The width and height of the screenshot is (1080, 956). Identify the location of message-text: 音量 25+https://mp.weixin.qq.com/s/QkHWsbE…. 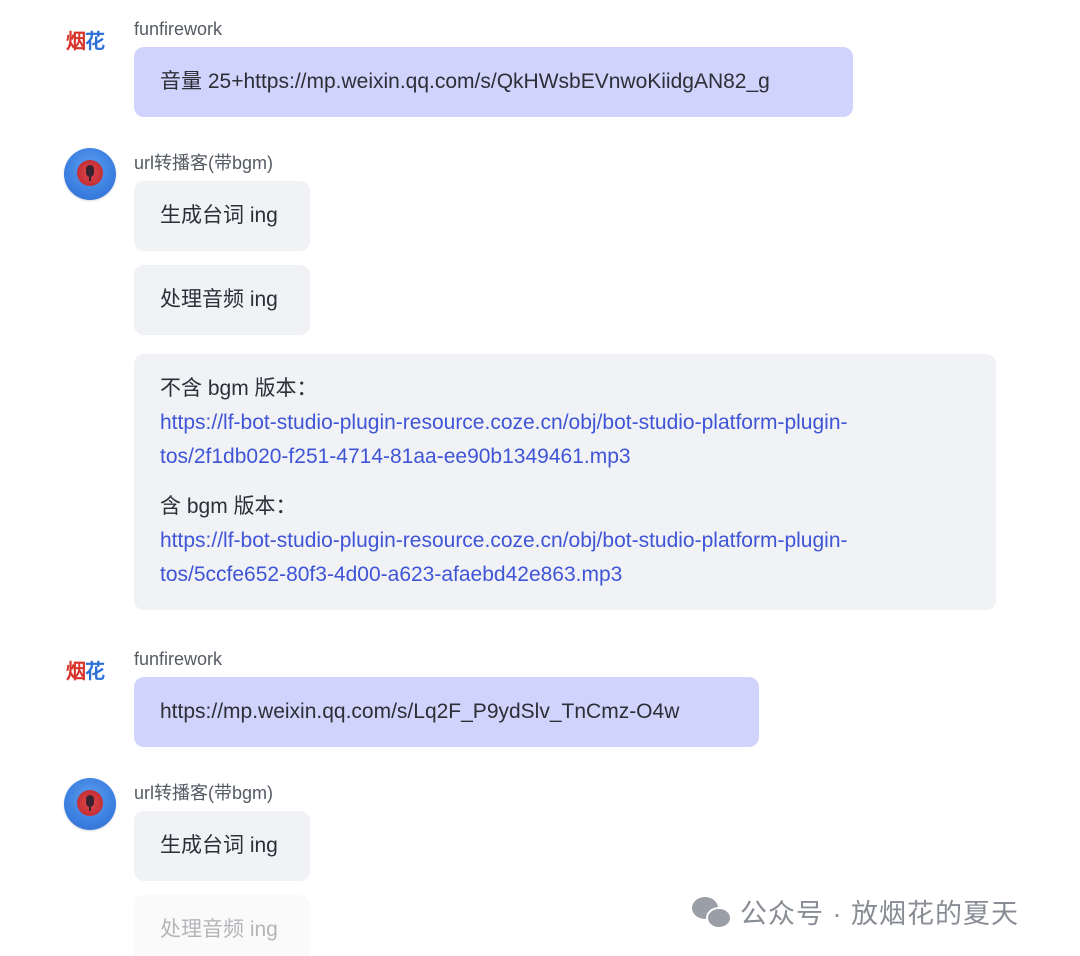
(465, 81).